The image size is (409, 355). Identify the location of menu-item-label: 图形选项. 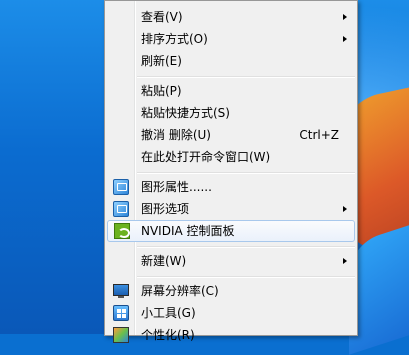
(165, 209).